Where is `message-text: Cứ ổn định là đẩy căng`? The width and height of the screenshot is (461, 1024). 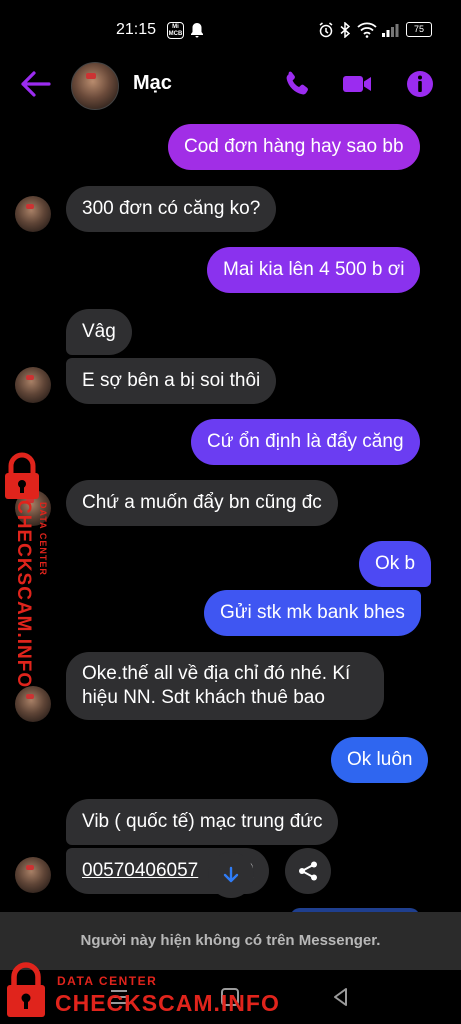 message-text: Cứ ổn định là đẩy căng is located at coordinates (305, 441).